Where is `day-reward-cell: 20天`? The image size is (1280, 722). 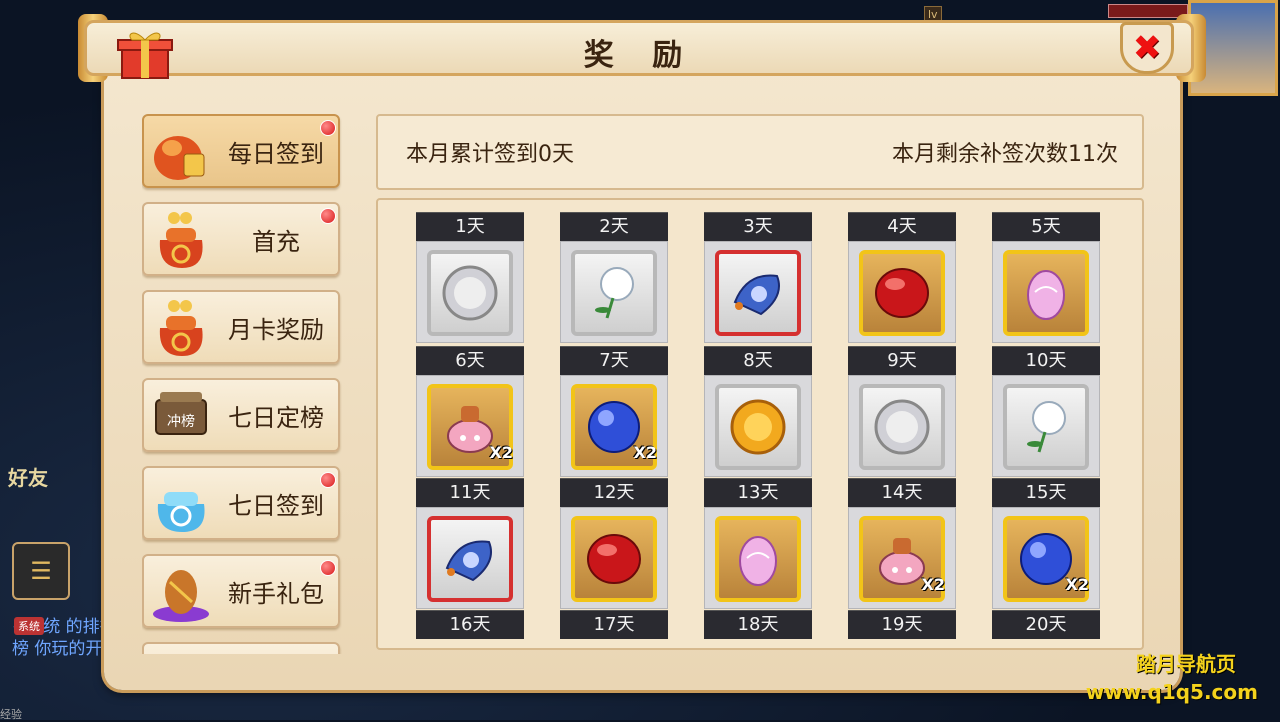 day-reward-cell: 20天 is located at coordinates (1046, 624).